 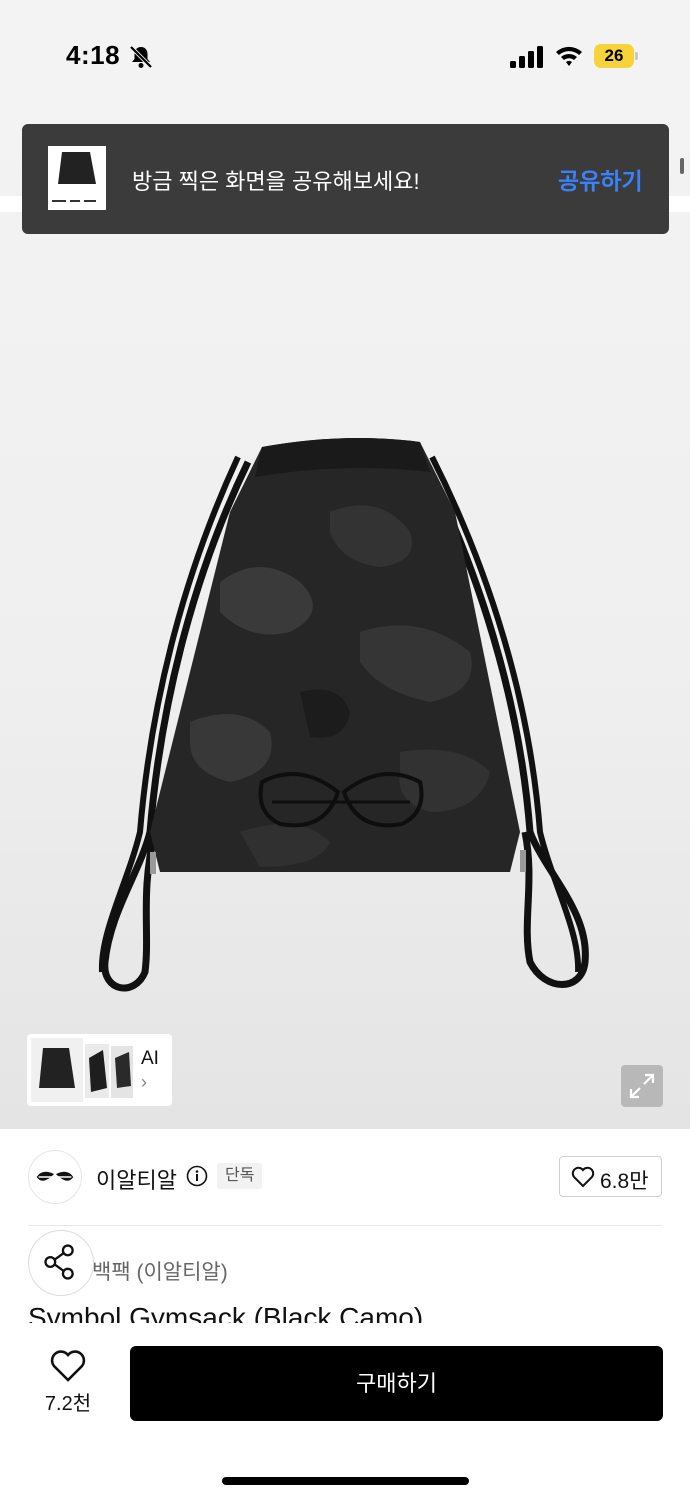 I want to click on screenshot-thumbnail, so click(x=77, y=178).